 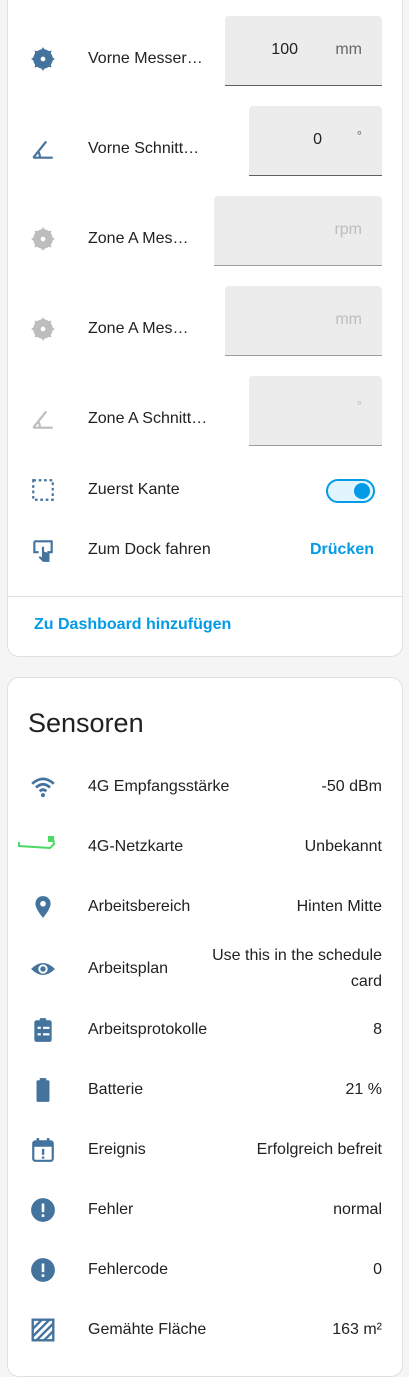 What do you see at coordinates (86, 723) in the screenshot?
I see `sensors-title: Sensoren` at bounding box center [86, 723].